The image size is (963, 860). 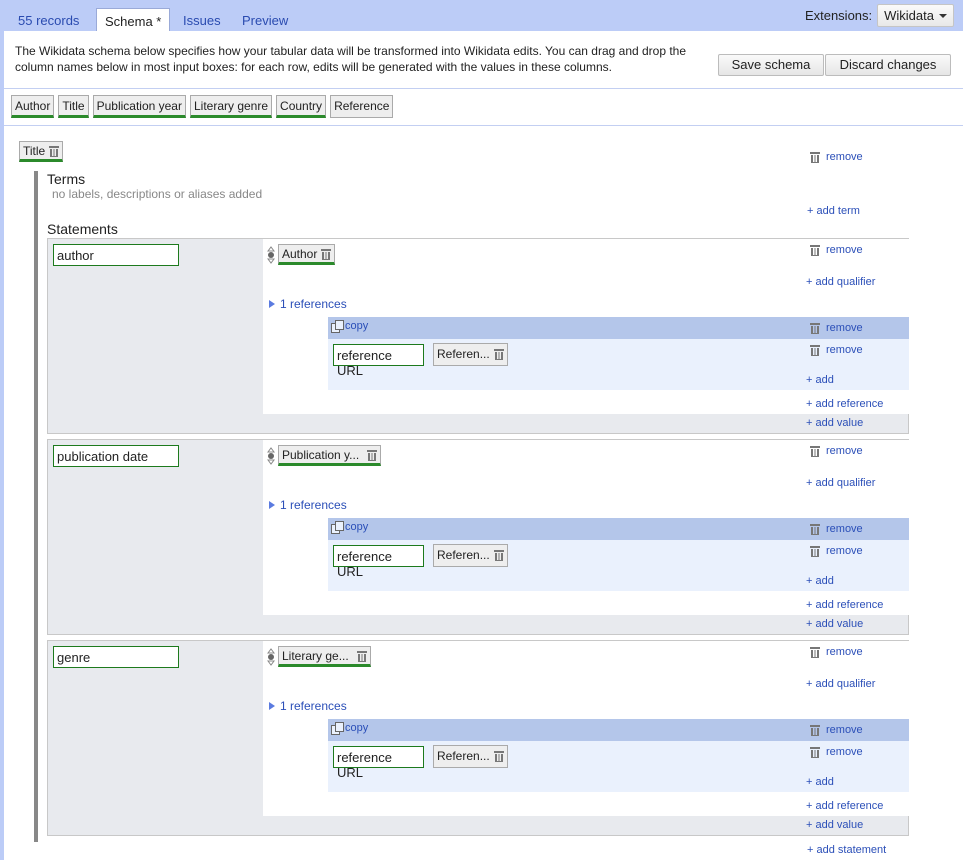 What do you see at coordinates (362, 106) in the screenshot?
I see `column-chip: Reference` at bounding box center [362, 106].